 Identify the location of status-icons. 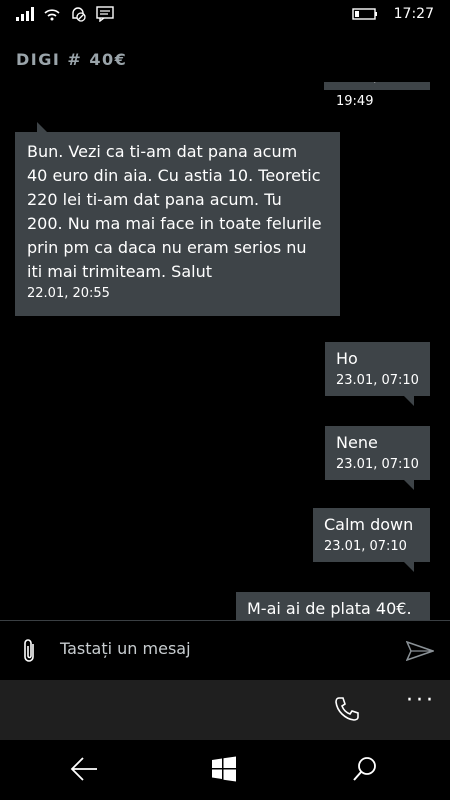
(65, 14).